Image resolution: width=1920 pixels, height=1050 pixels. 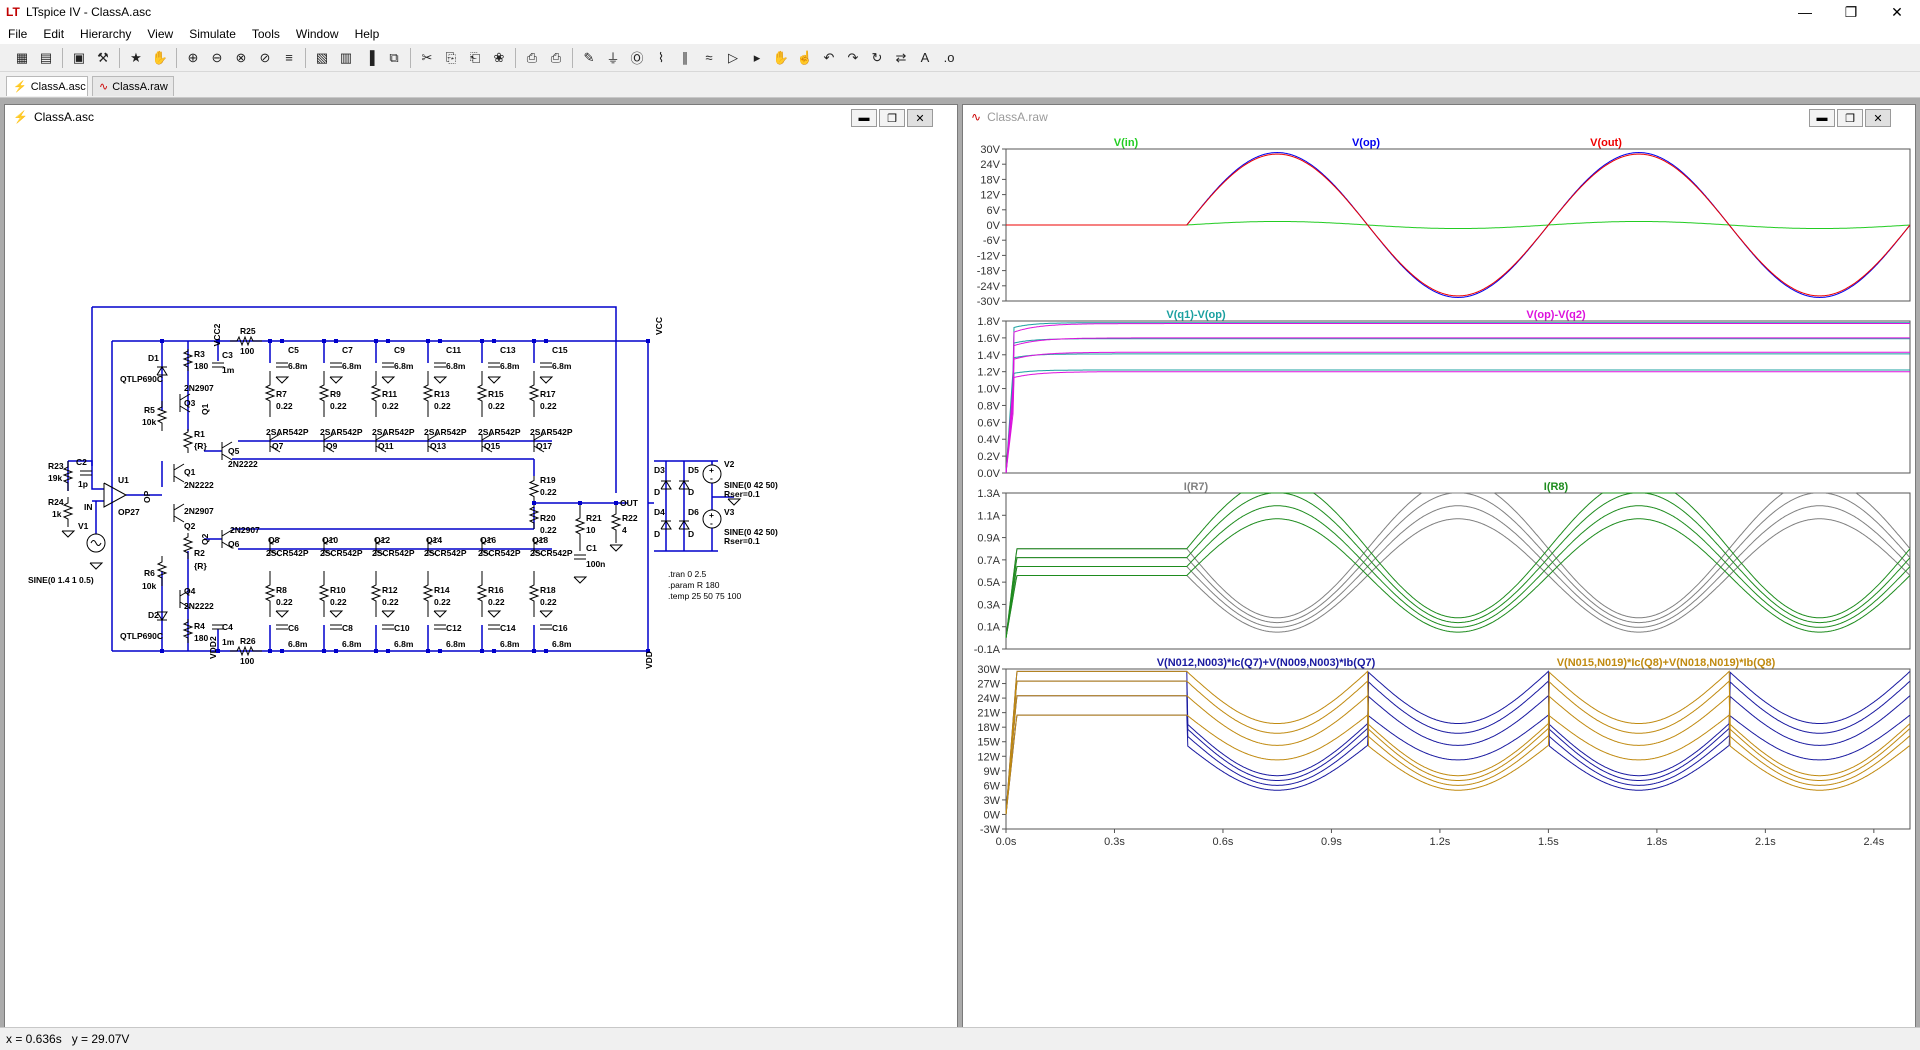 What do you see at coordinates (46, 58) in the screenshot?
I see `open-icon: ▤` at bounding box center [46, 58].